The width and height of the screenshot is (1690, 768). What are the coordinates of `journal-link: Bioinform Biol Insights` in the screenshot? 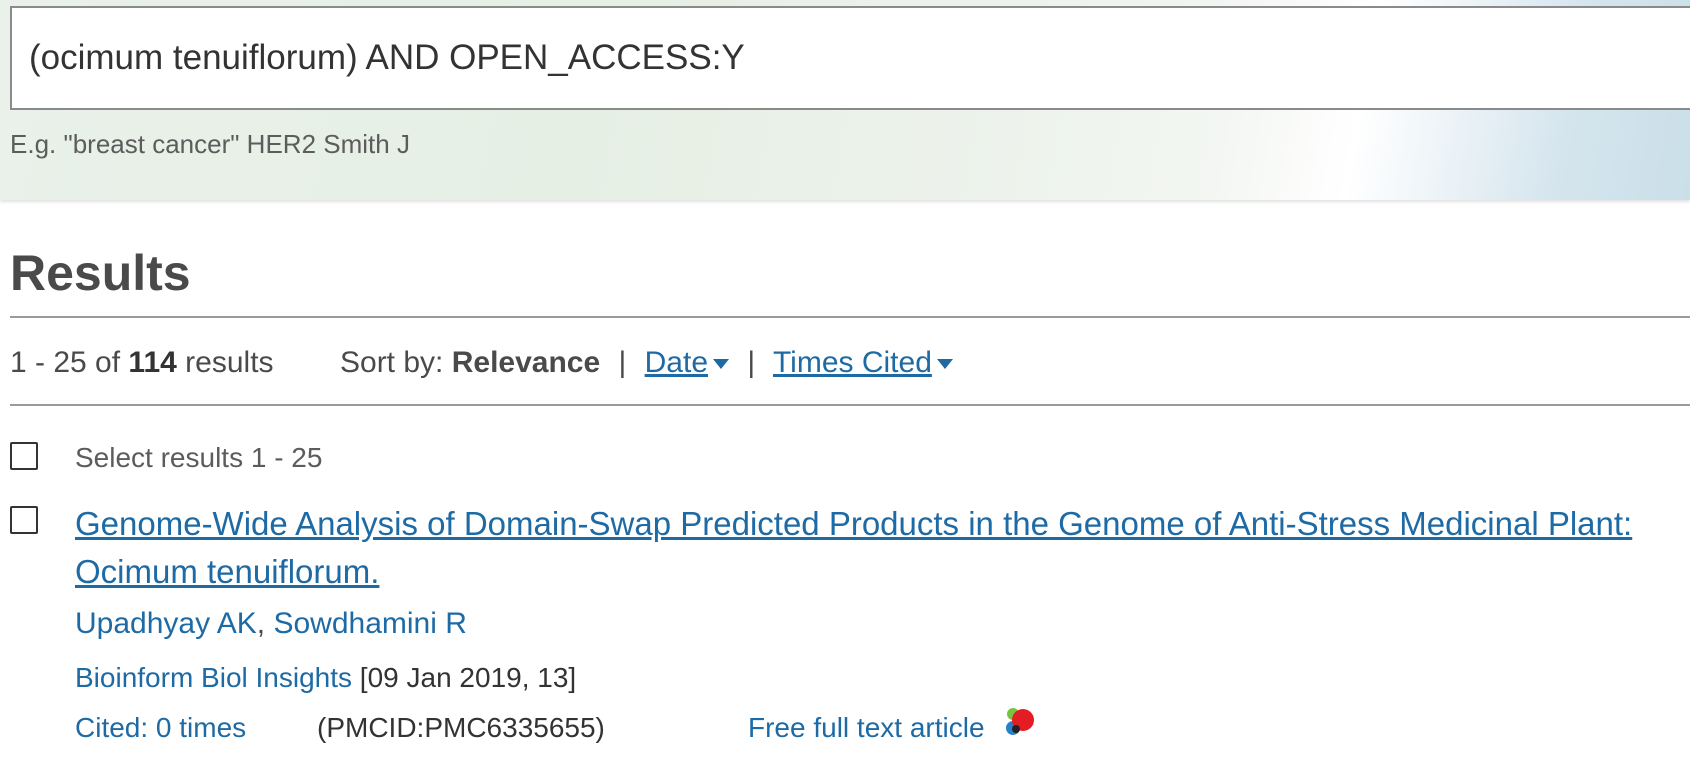 It's located at (213, 677).